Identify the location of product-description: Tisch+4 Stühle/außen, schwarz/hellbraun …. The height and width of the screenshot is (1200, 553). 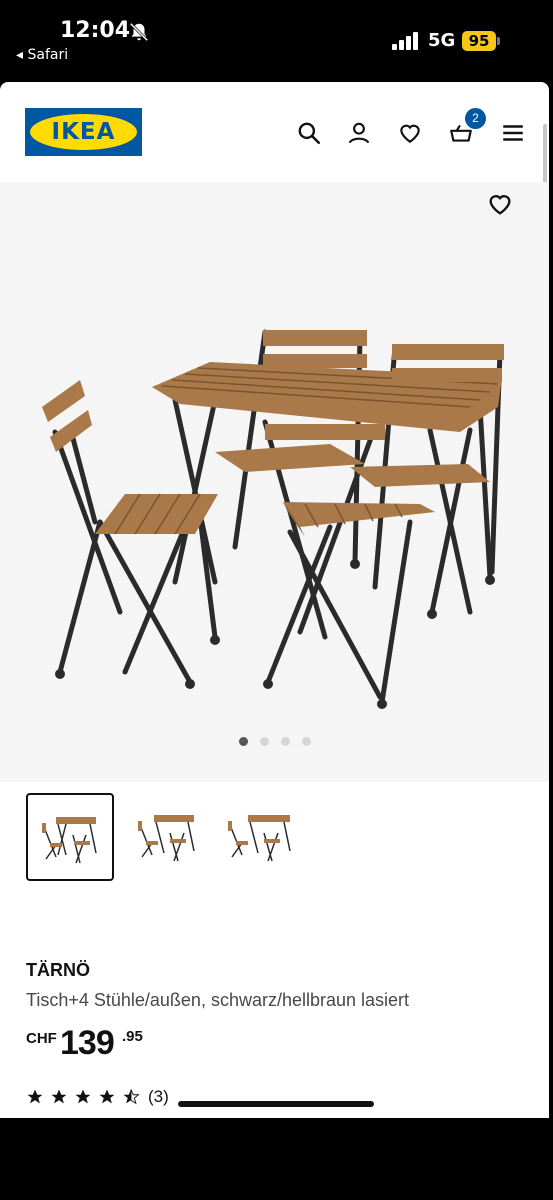
(218, 1000).